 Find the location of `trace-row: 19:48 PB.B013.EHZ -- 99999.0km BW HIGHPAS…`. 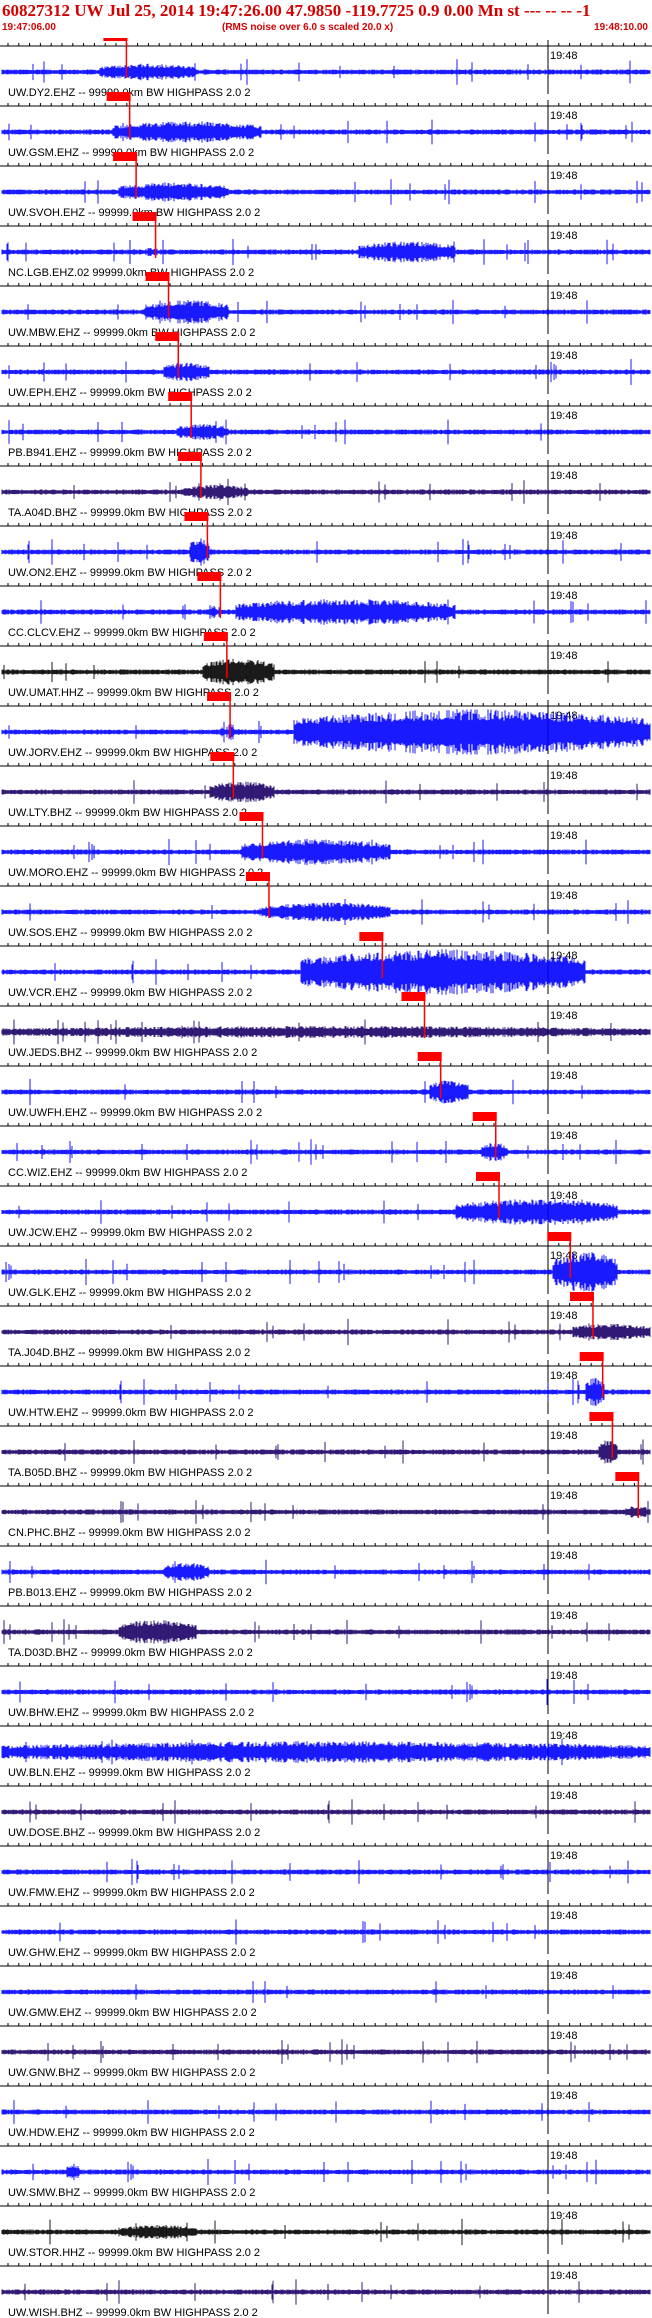

trace-row: 19:48 PB.B013.EHZ -- 99999.0km BW HIGHPAS… is located at coordinates (326, 1569).